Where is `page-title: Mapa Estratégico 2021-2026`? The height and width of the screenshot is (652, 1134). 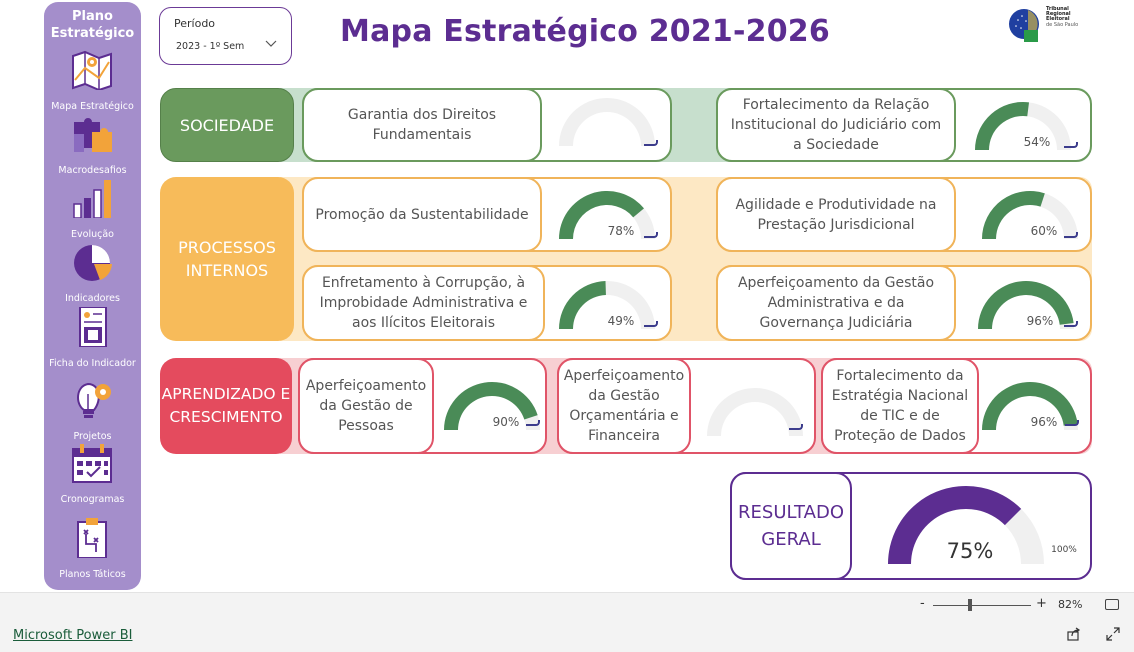
page-title: Mapa Estratégico 2021-2026 is located at coordinates (585, 31).